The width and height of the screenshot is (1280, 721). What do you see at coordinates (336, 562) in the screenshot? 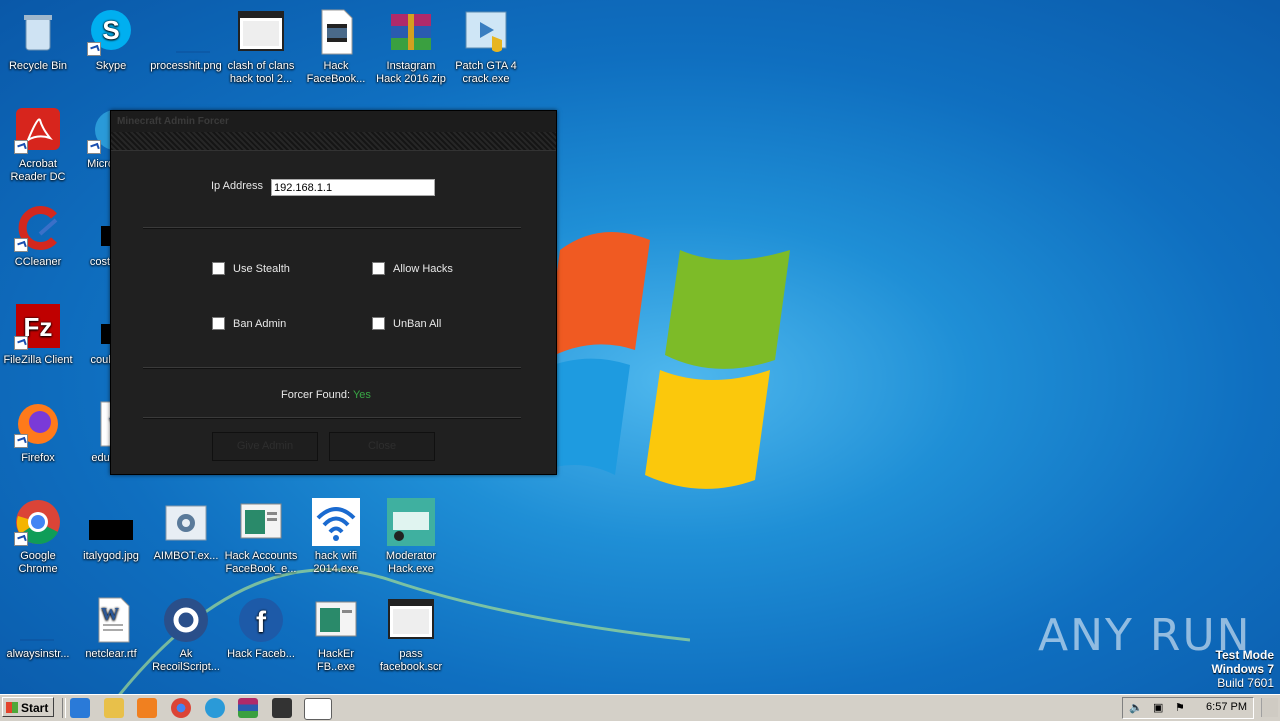
I see `icon-label: hack wifi 2014.exe` at bounding box center [336, 562].